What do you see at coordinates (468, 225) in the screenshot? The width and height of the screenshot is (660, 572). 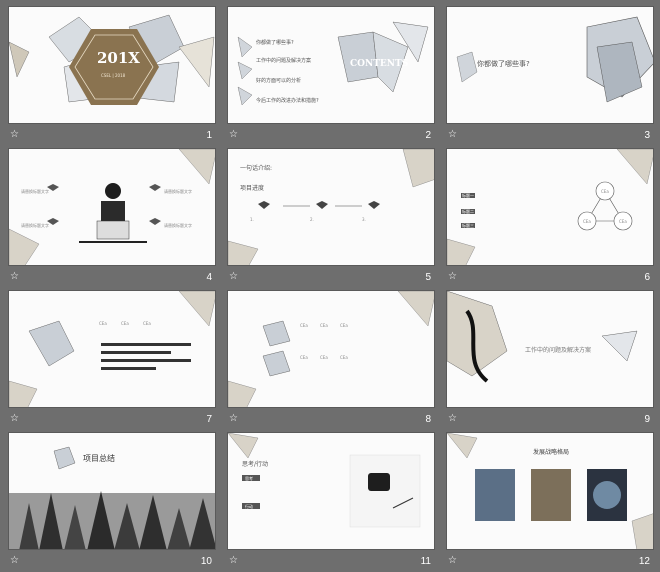 I see `slide-6-tag-3: 标题三` at bounding box center [468, 225].